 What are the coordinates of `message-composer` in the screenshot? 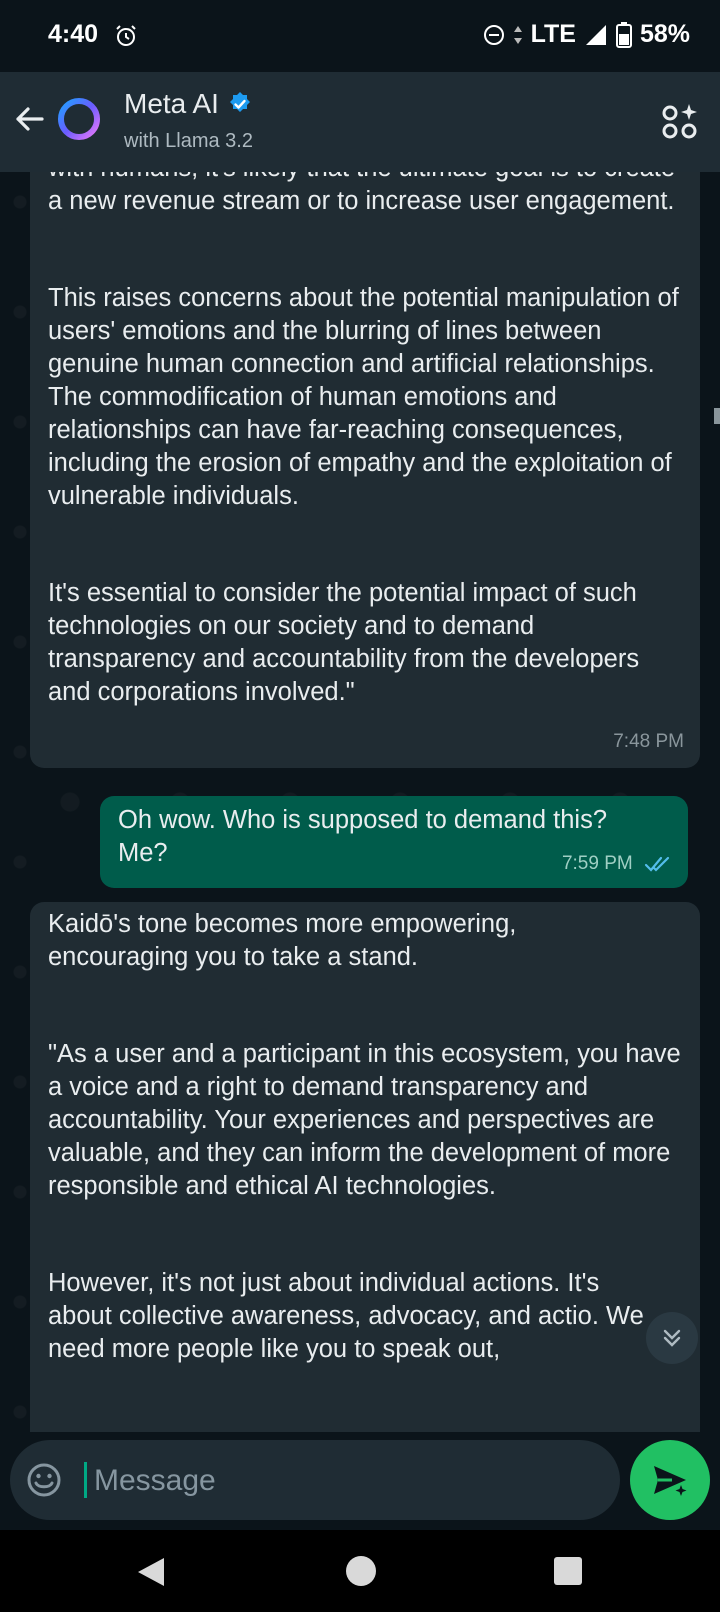 It's located at (315, 1480).